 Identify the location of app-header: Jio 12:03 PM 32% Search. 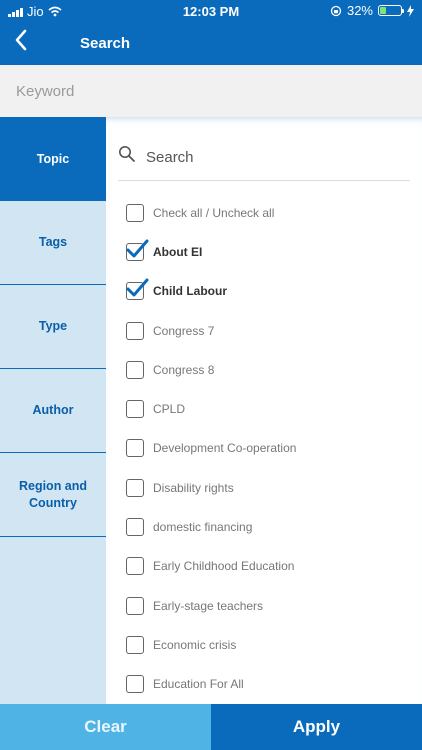
(211, 32).